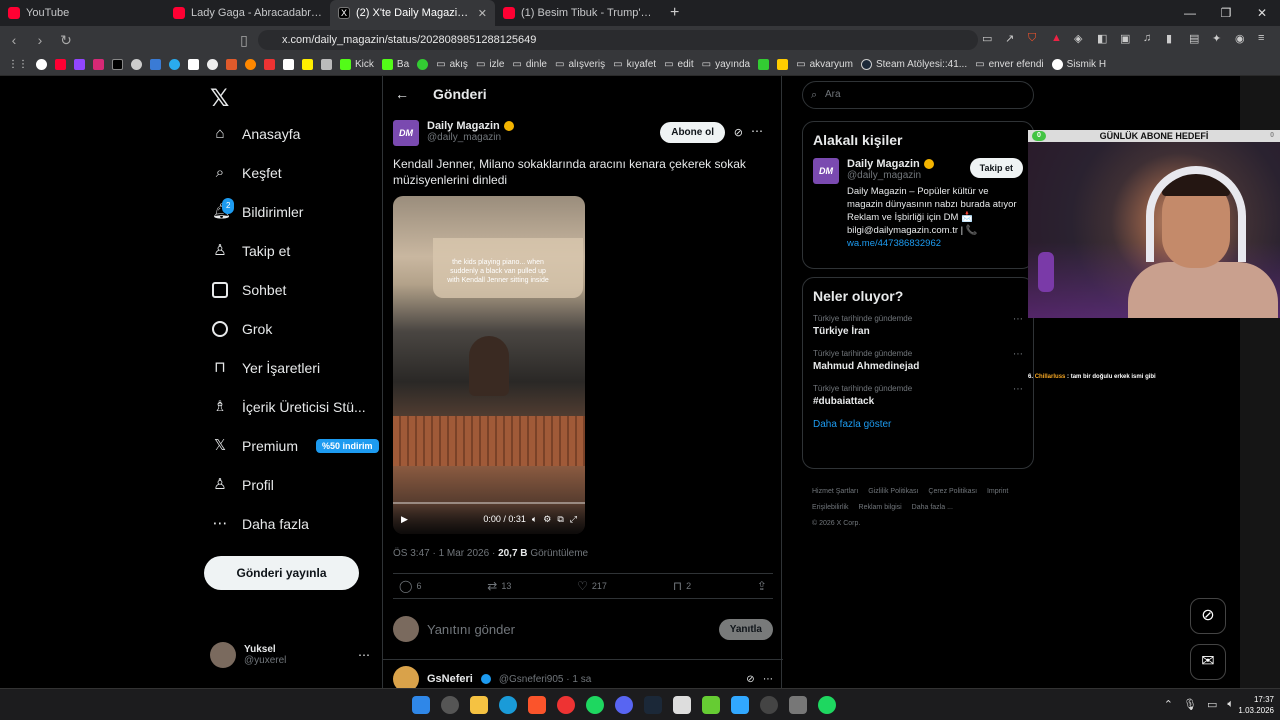  What do you see at coordinates (798, 705) in the screenshot?
I see `app2-icon` at bounding box center [798, 705].